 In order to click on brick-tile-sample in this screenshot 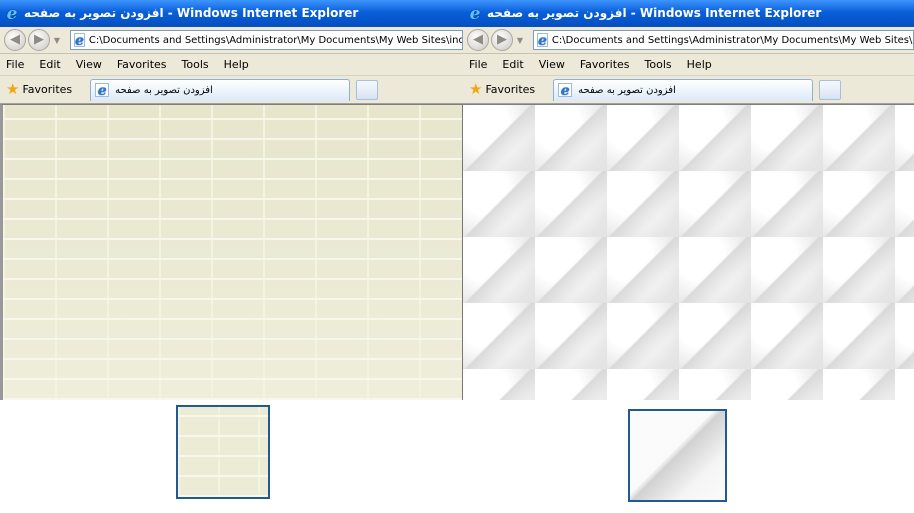, I will do `click(223, 452)`.